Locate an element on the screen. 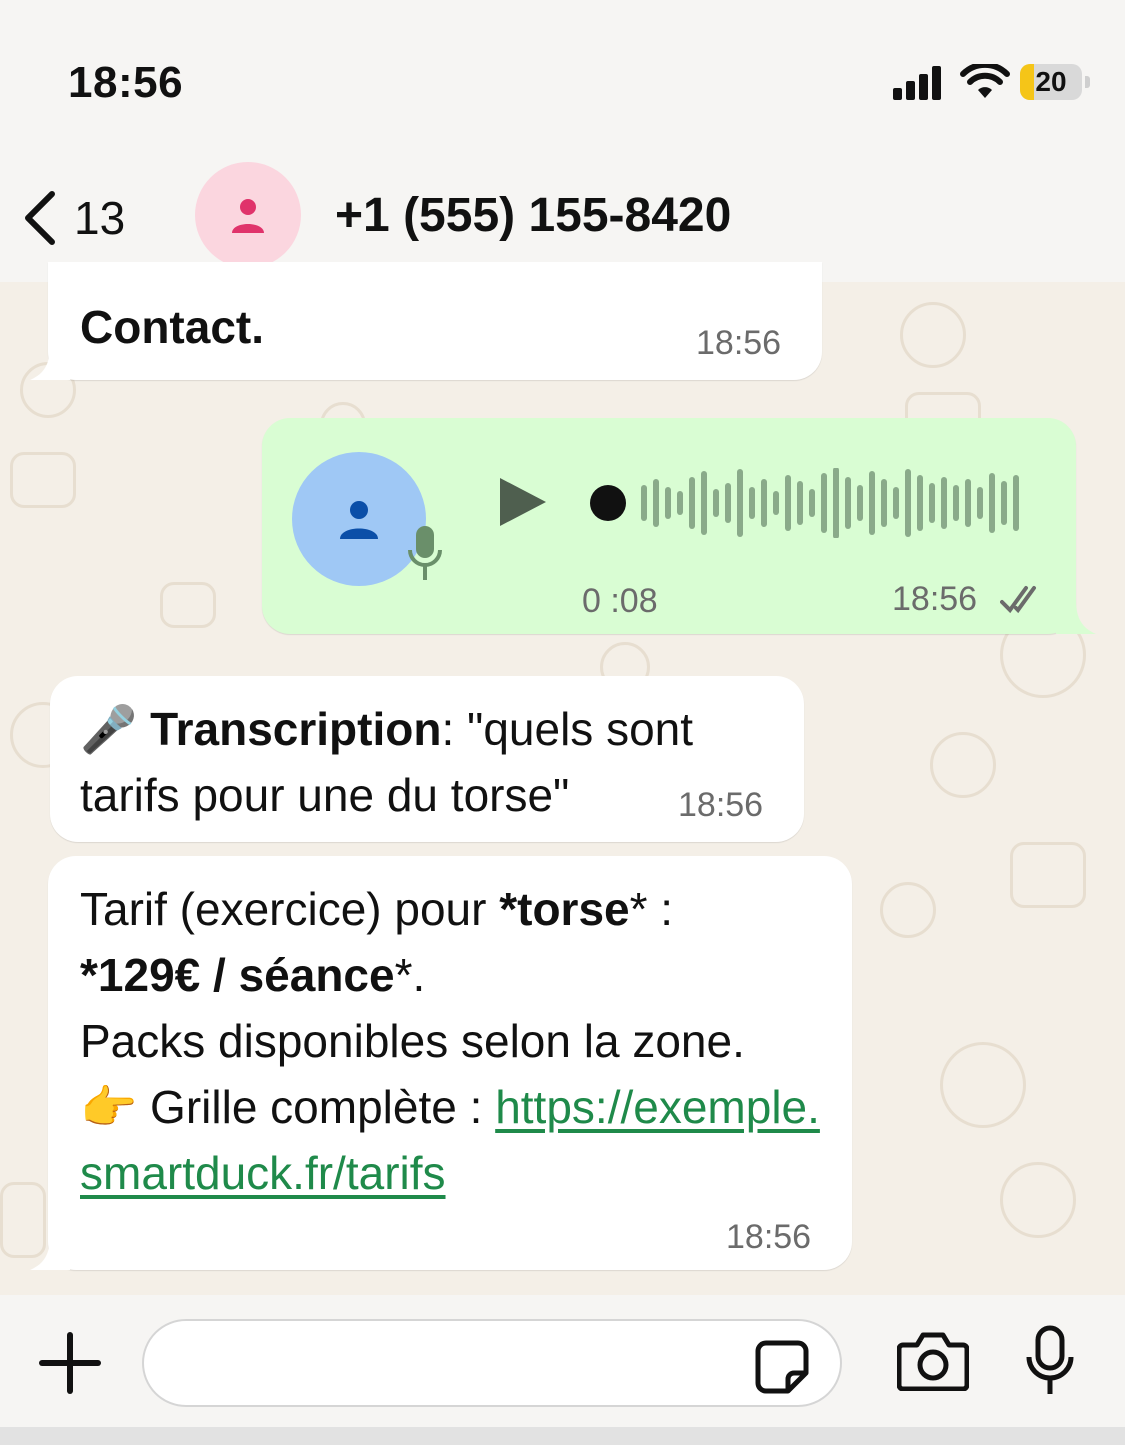 This screenshot has width=1125, height=1445. play-icon is located at coordinates (523, 502).